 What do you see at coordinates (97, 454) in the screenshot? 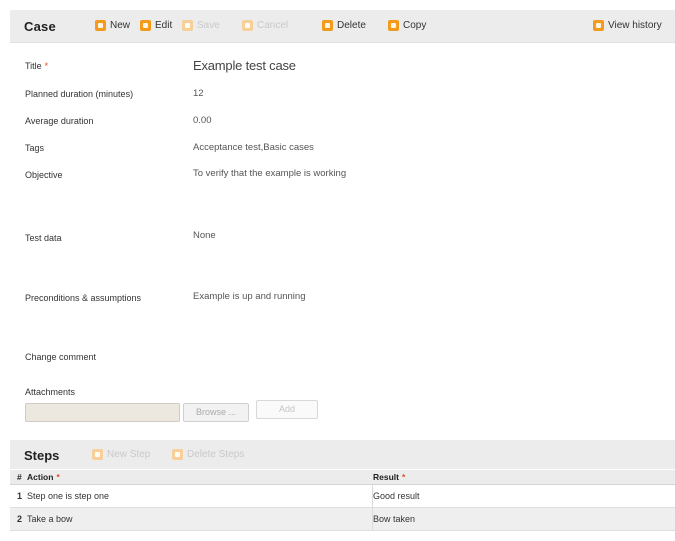
I see `new-step-icon` at bounding box center [97, 454].